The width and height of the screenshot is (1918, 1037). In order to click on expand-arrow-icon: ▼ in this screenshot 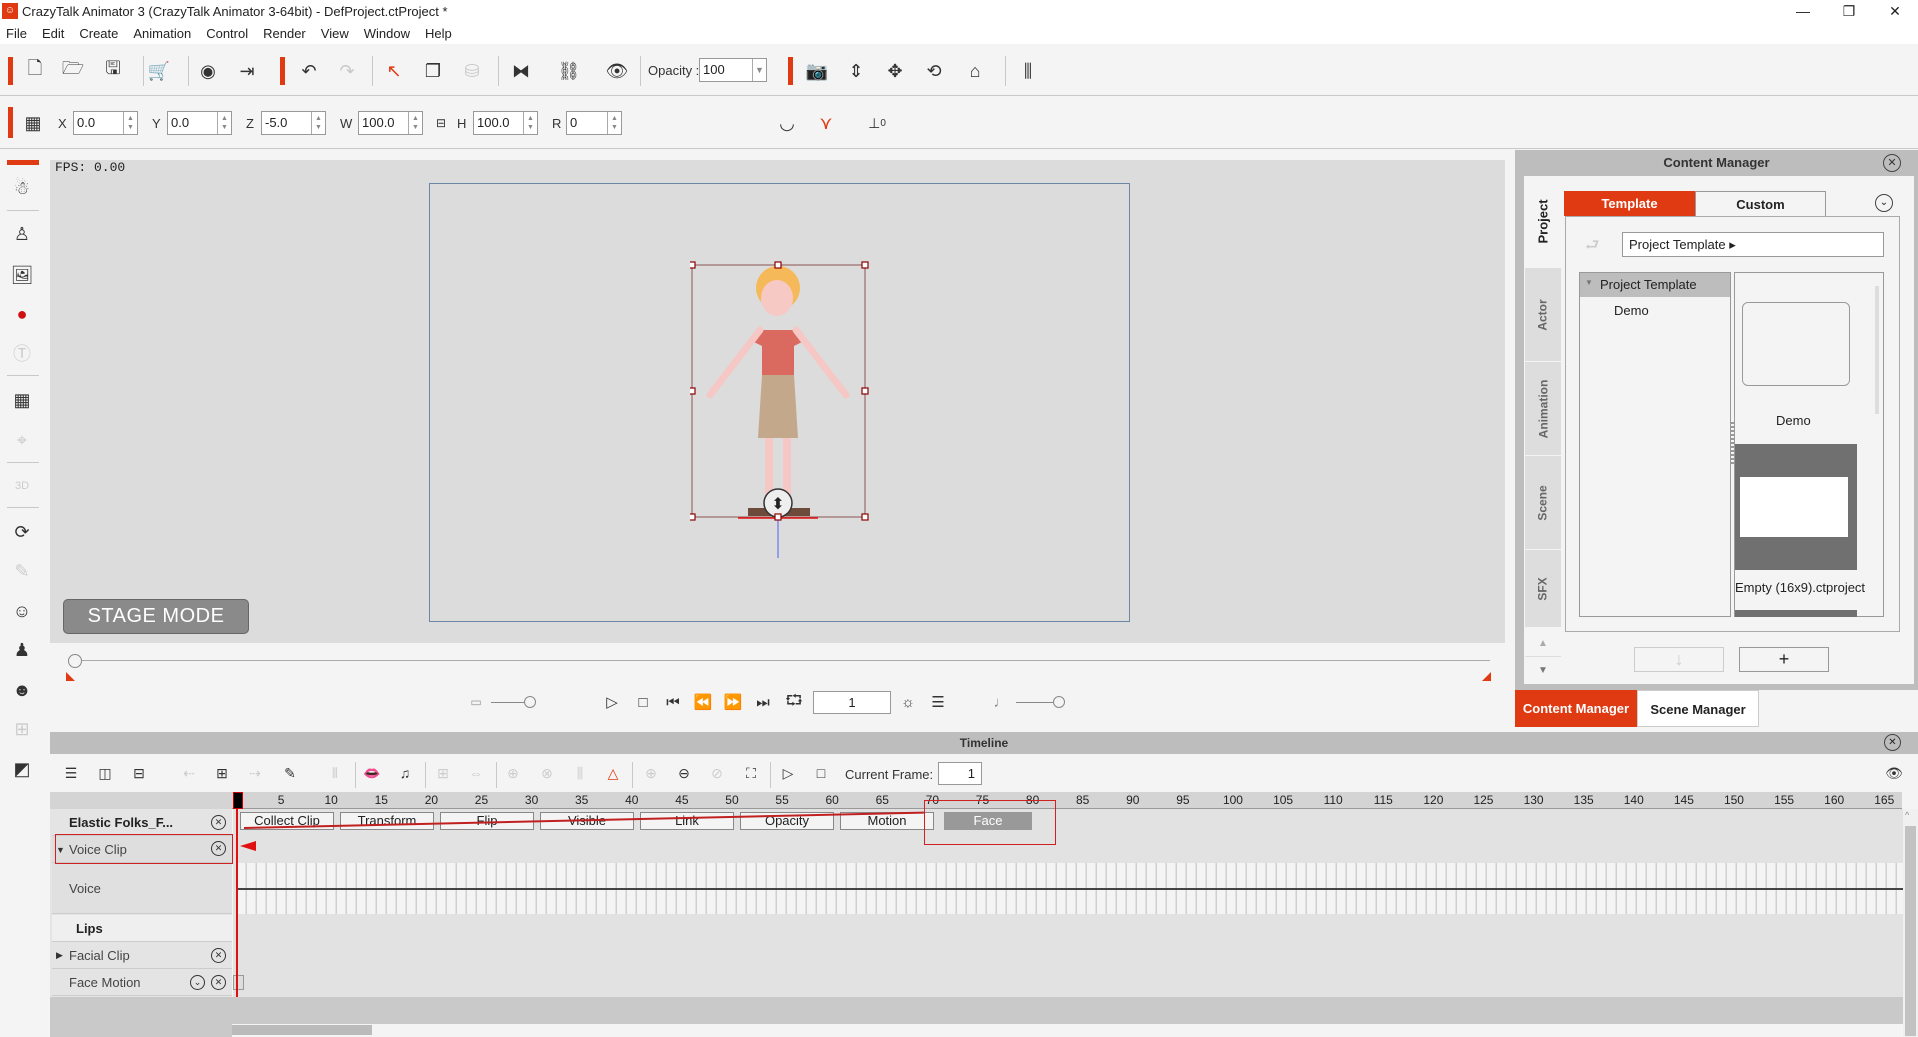, I will do `click(1589, 282)`.